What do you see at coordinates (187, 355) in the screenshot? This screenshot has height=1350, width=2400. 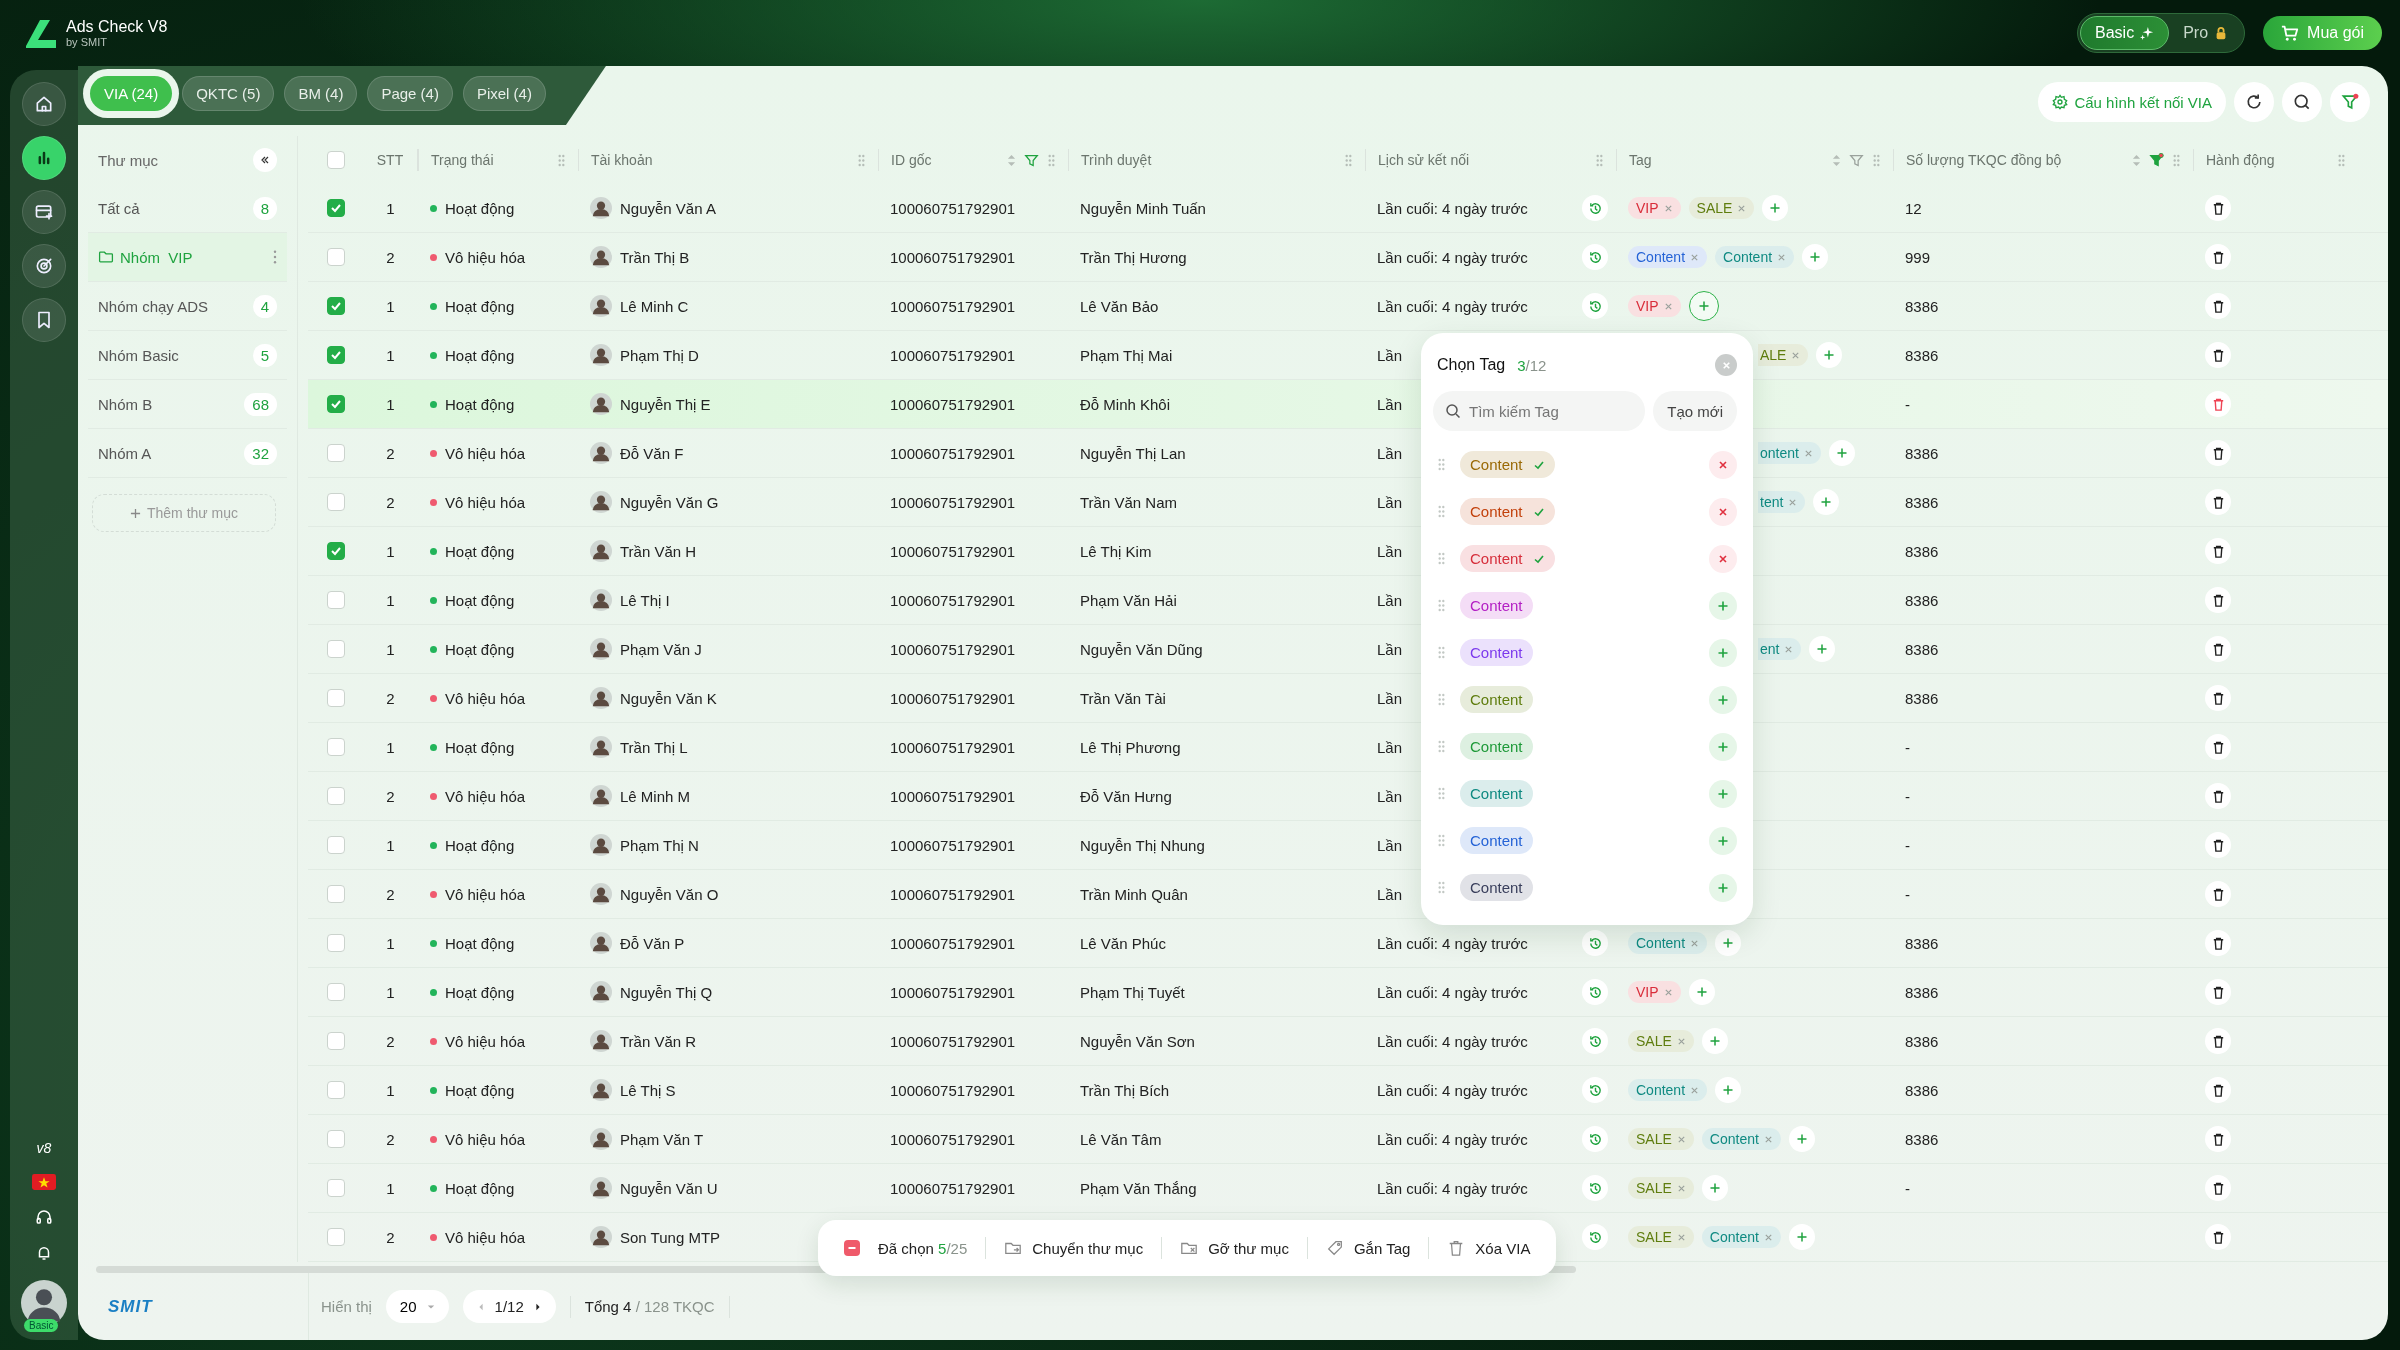 I see `folder-item: Nhóm Basic 5` at bounding box center [187, 355].